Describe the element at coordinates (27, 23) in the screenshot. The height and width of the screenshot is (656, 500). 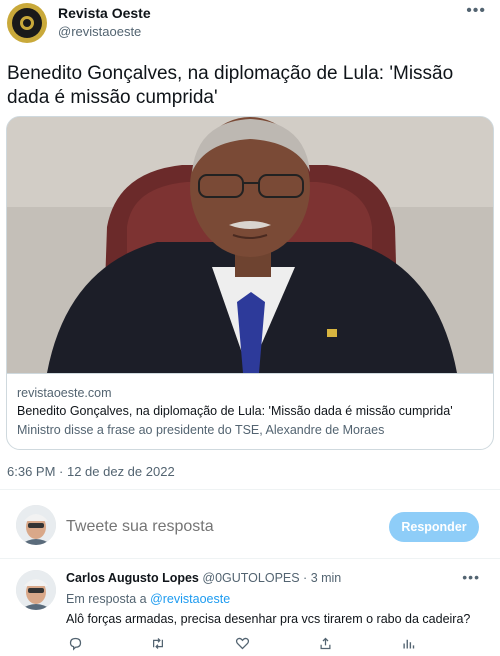
I see `author-avatar` at that location.